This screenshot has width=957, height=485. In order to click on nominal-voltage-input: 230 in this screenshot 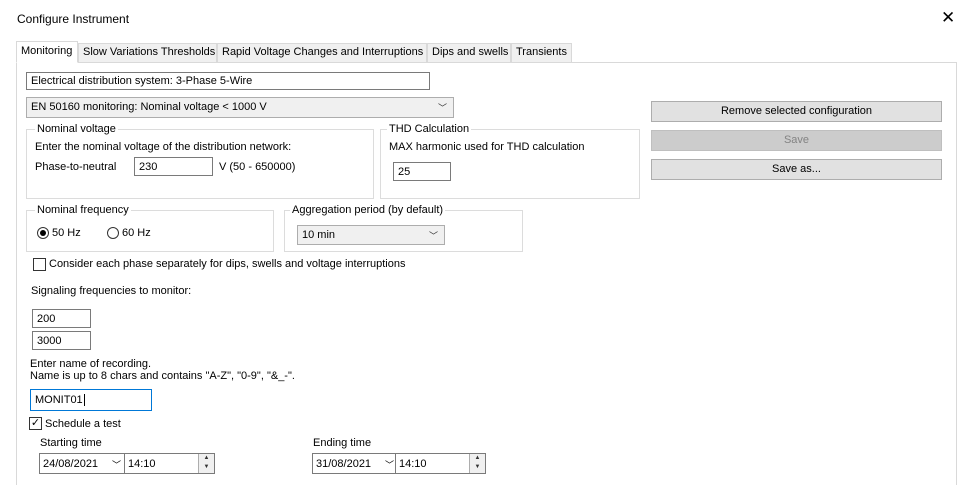, I will do `click(173, 166)`.